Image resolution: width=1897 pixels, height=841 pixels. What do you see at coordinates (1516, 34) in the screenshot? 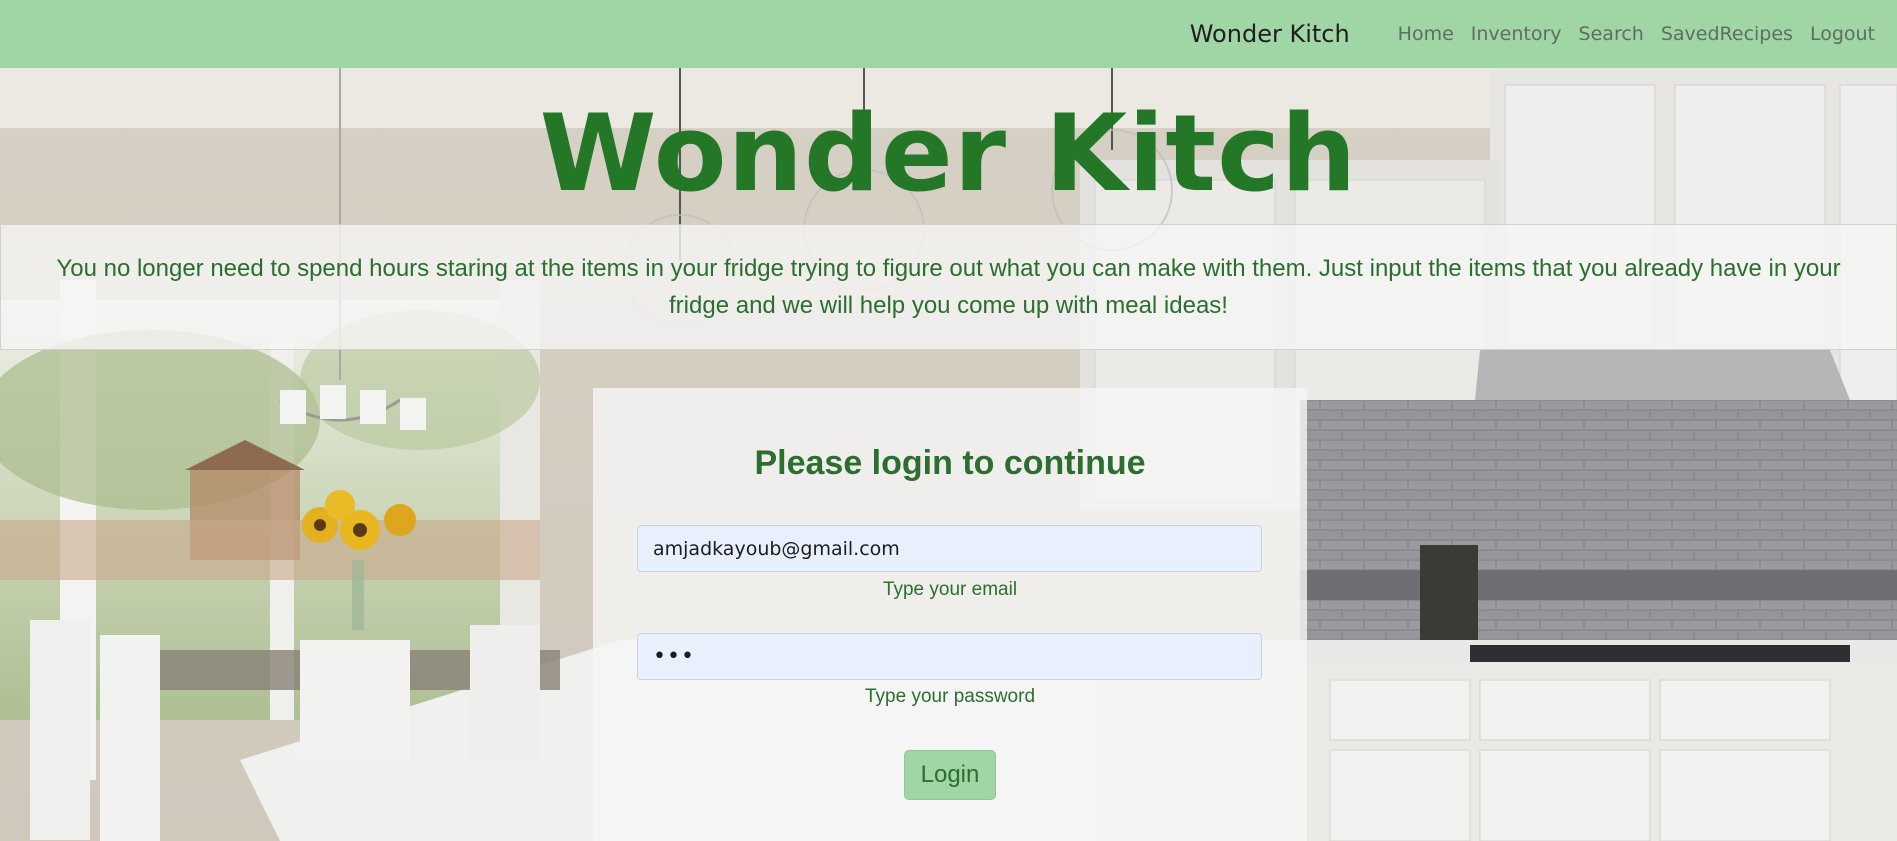
I see `nav-link-inventory: Inventory` at bounding box center [1516, 34].